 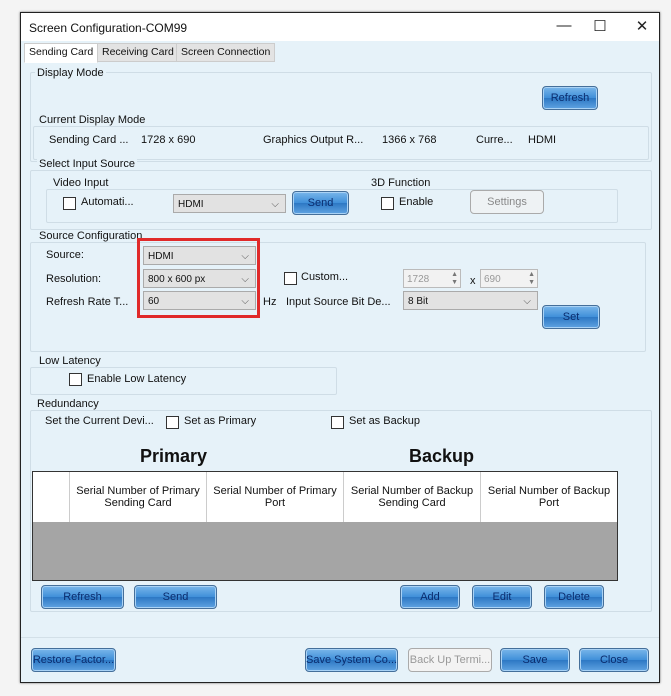 I want to click on maximize-icon: ☐, so click(x=600, y=26).